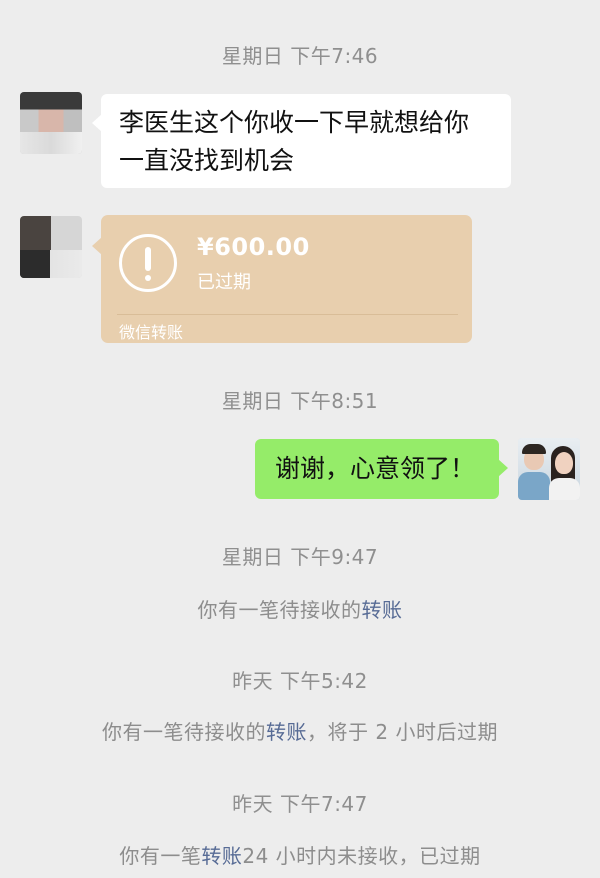 This screenshot has height=878, width=600. Describe the element at coordinates (294, 122) in the screenshot. I see `incoming-message-line: 李医生这个你收一下早就想给你` at that location.